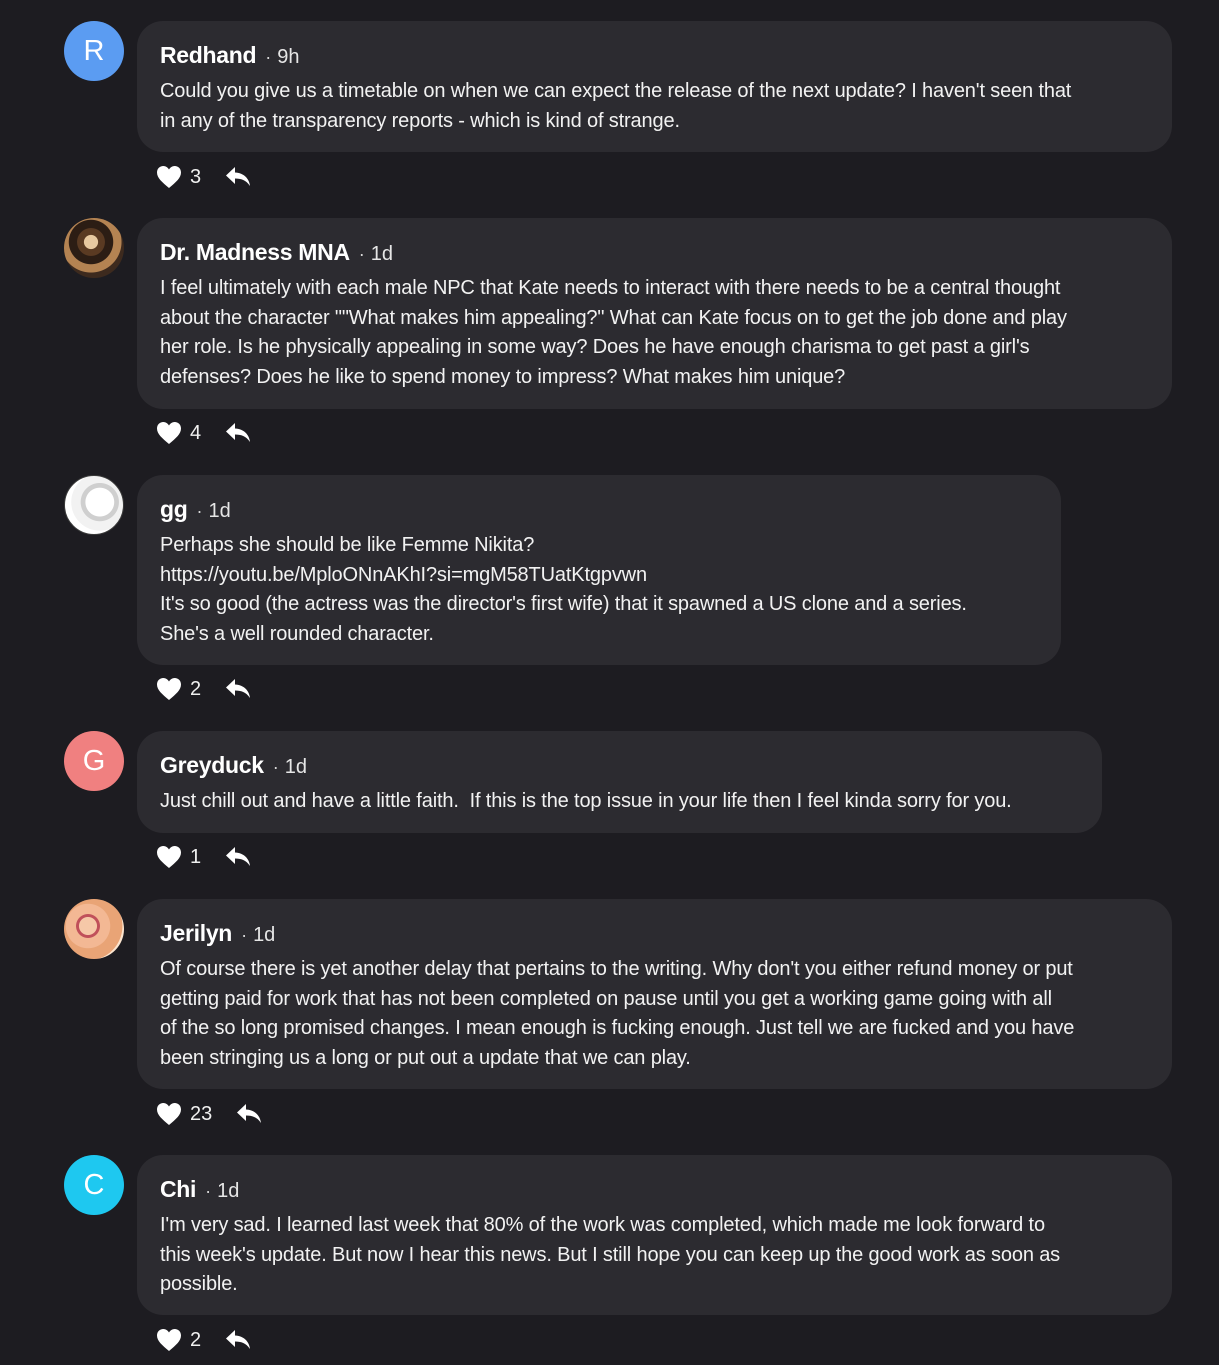 The width and height of the screenshot is (1219, 1365). Describe the element at coordinates (599, 511) in the screenshot. I see `comment-header: gg · 1d` at that location.